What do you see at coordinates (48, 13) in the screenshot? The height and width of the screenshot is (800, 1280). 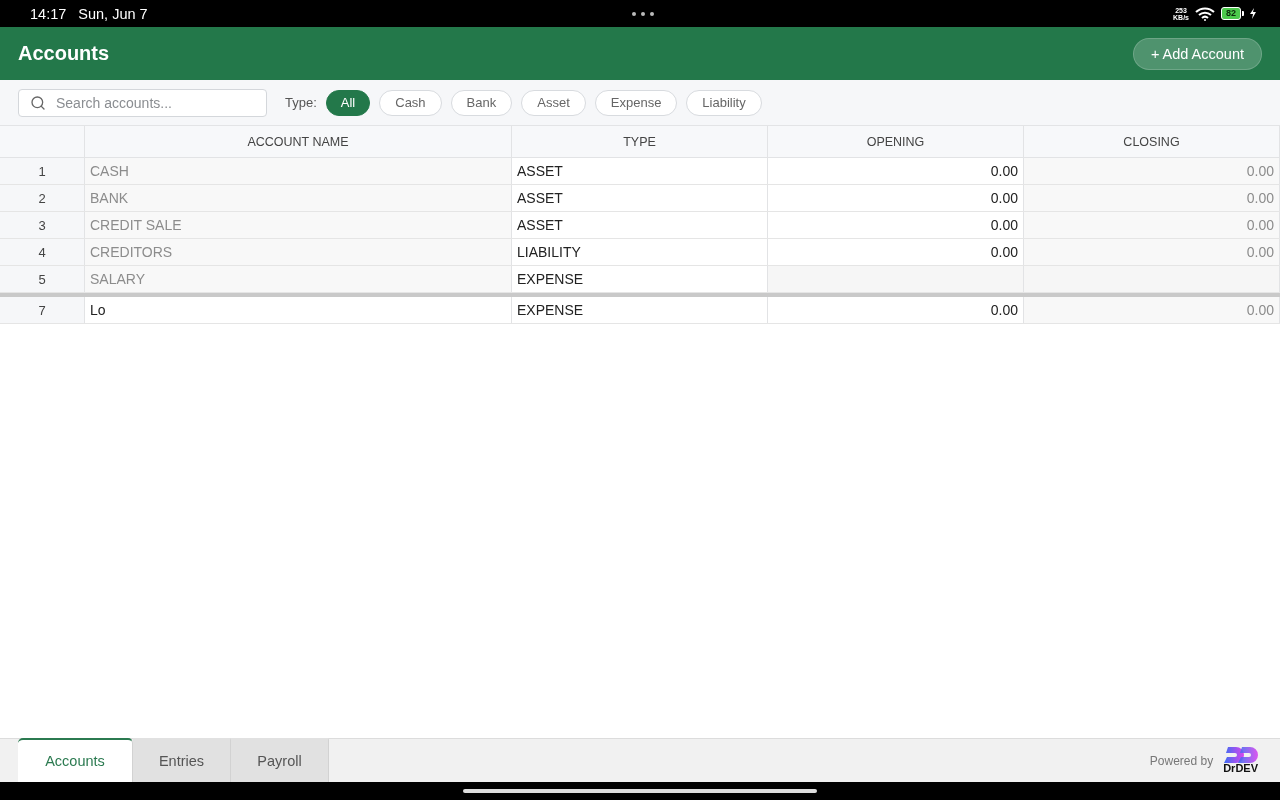 I see `clock-time: 14:17` at bounding box center [48, 13].